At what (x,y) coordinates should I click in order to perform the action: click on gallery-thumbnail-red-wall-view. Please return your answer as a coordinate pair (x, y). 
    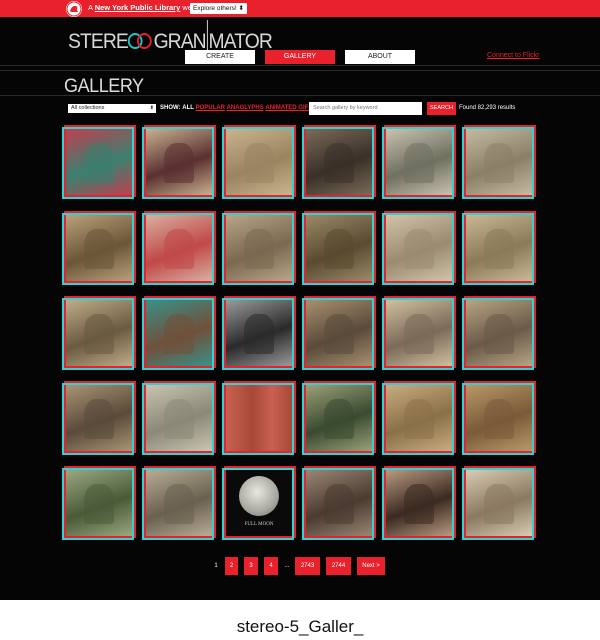
    Looking at the image, I should click on (259, 418).